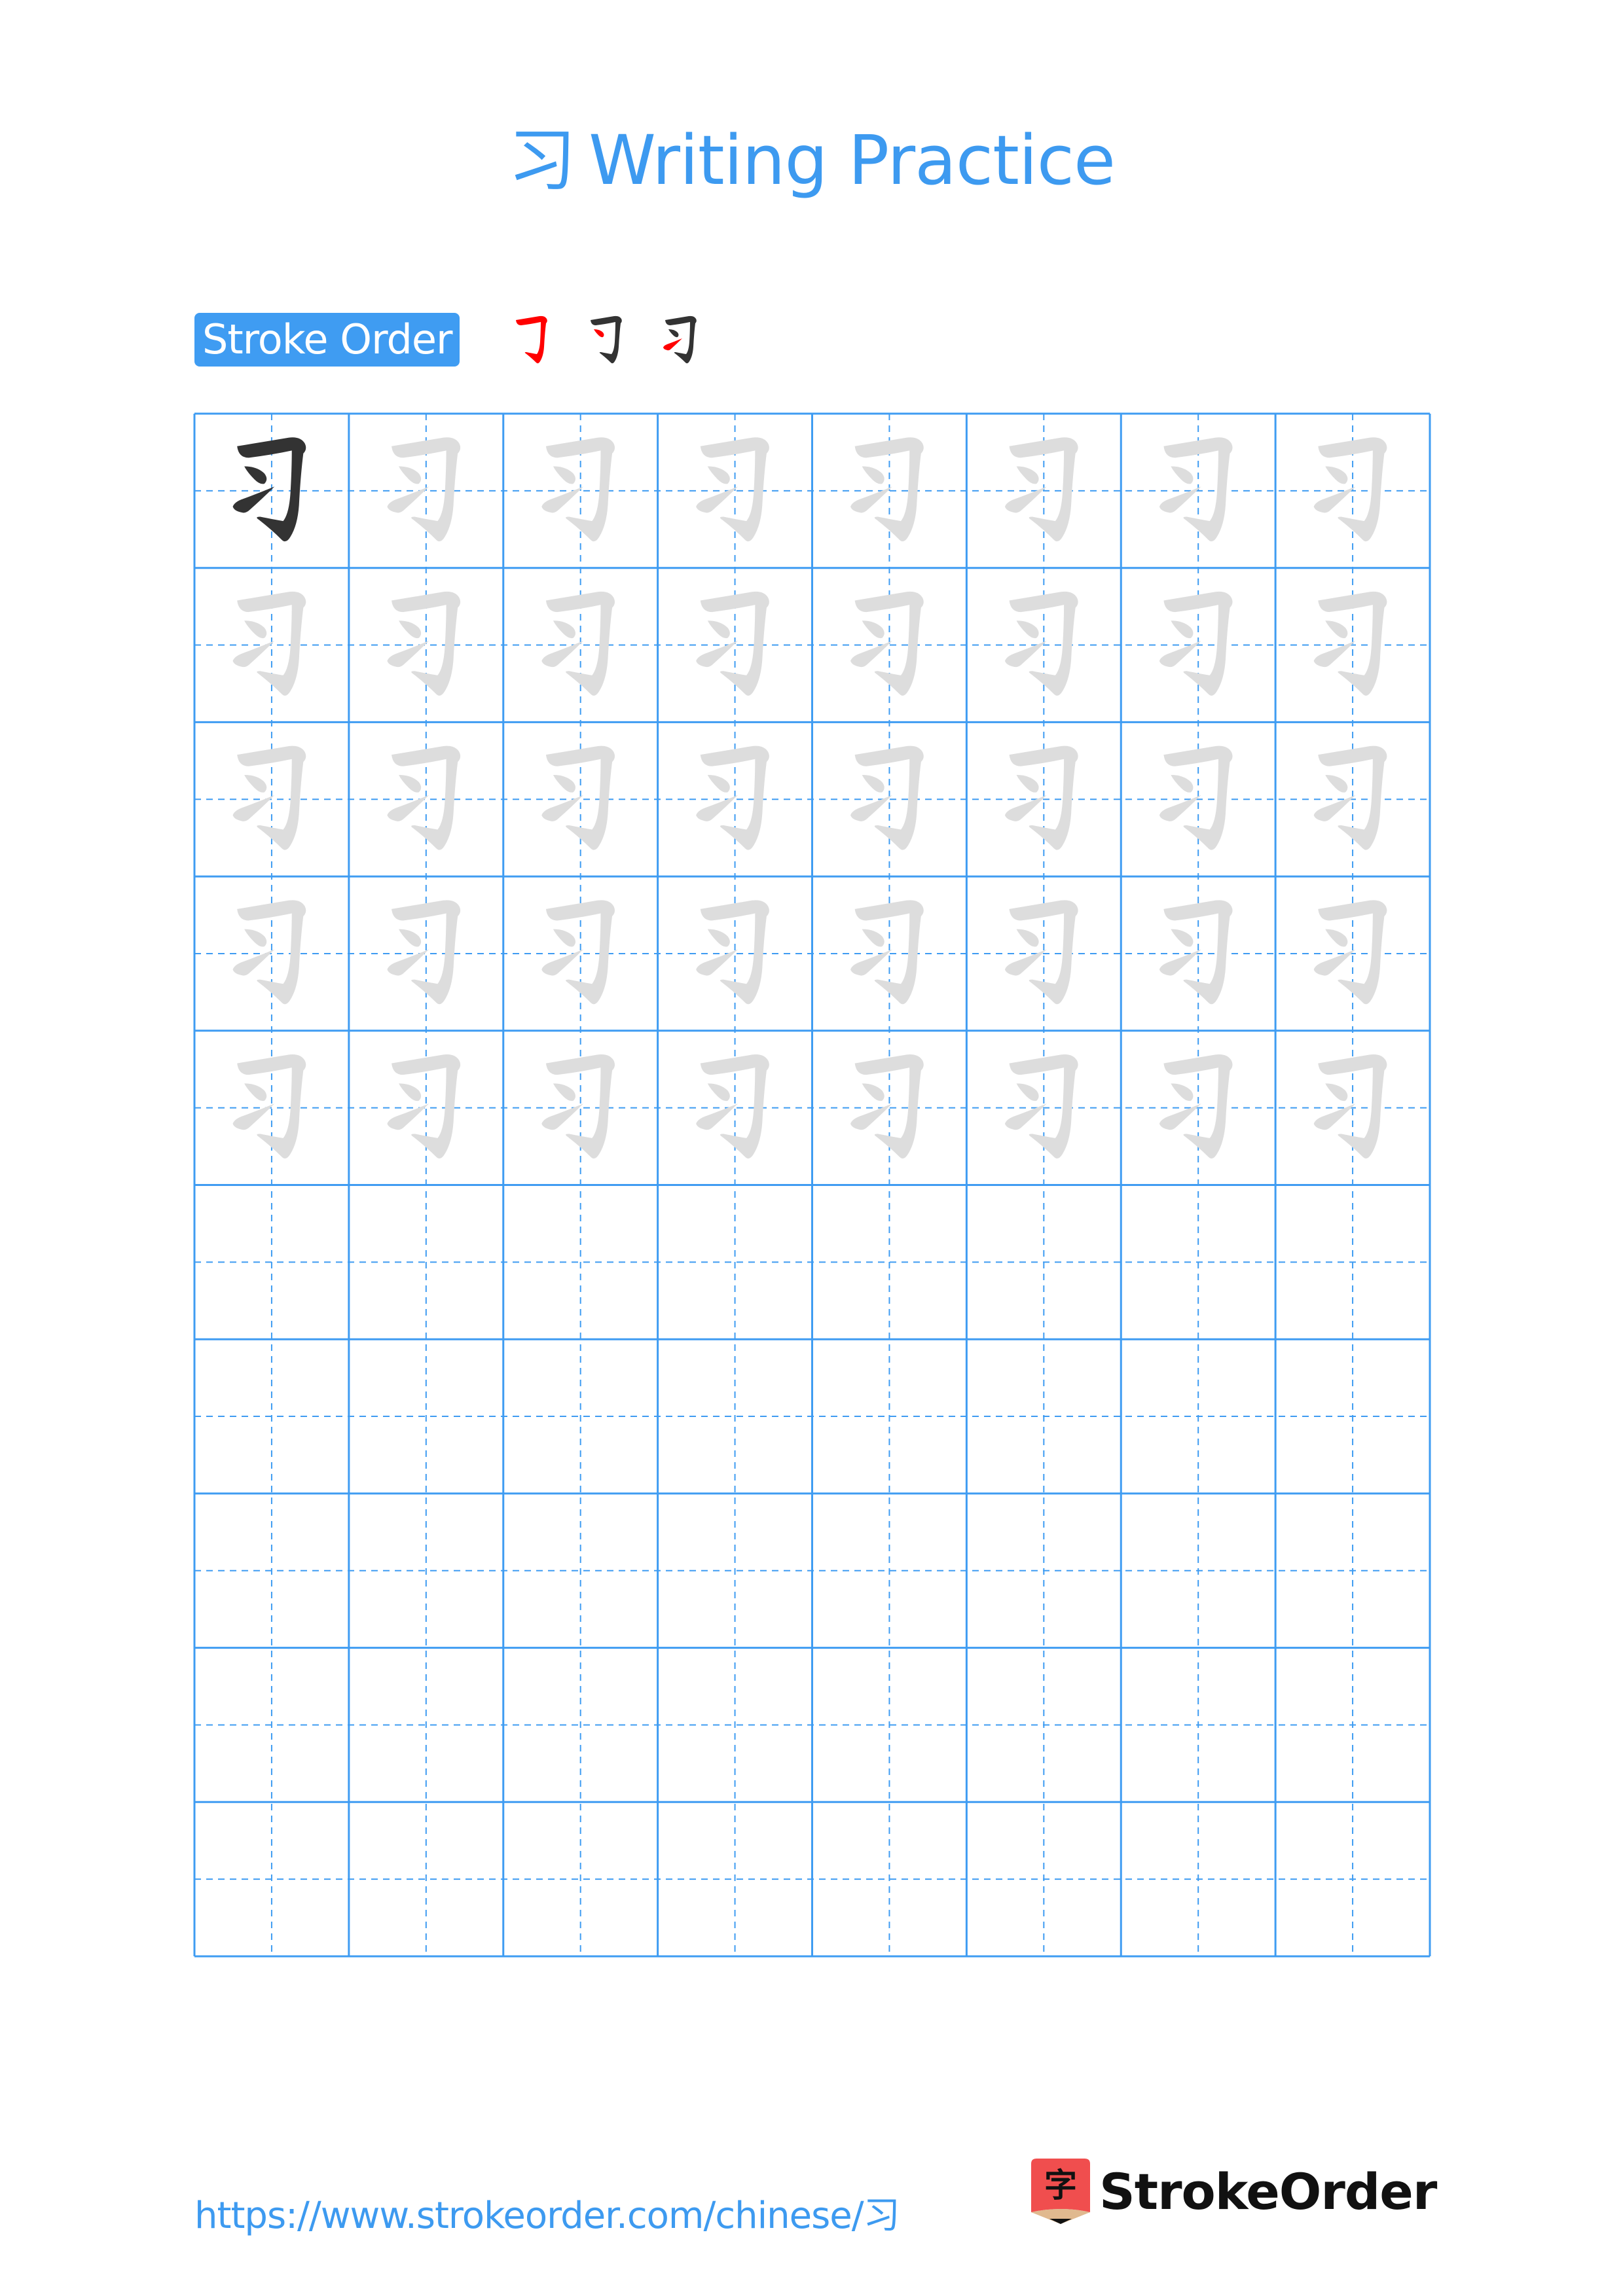  I want to click on brand: 字 StrokeOrder, so click(1234, 2191).